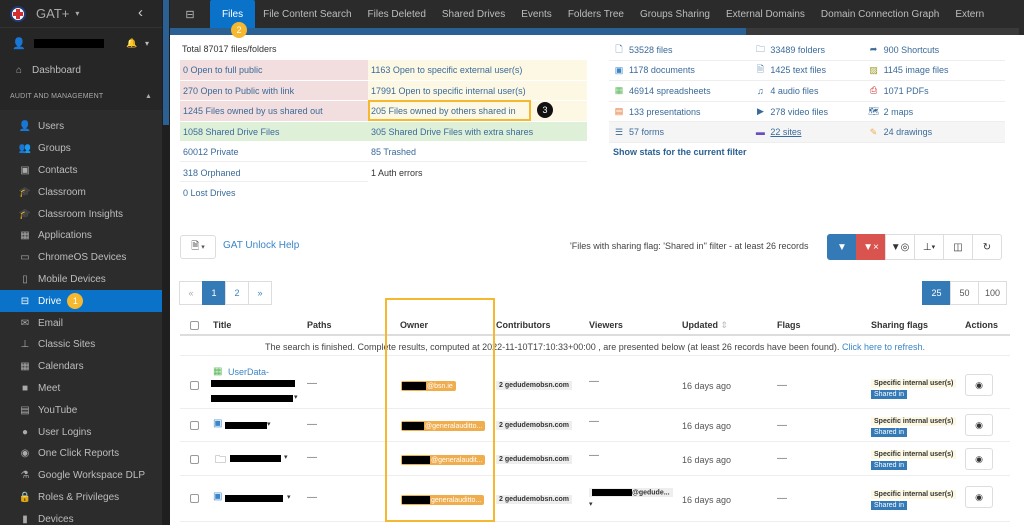 The height and width of the screenshot is (525, 1024). Describe the element at coordinates (52, 13) in the screenshot. I see `app-name: GAT+` at that location.